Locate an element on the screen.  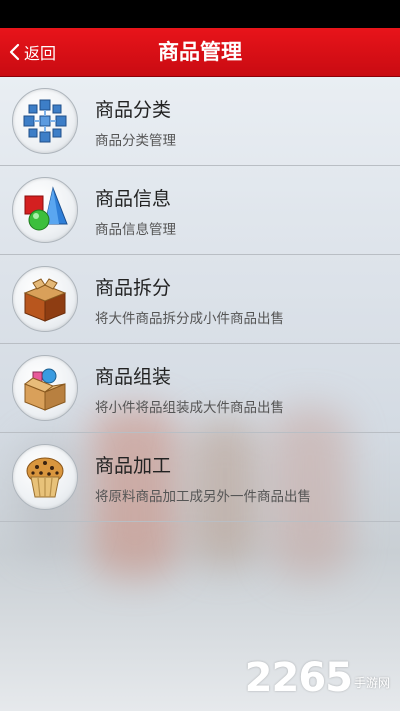
menu-item-title: 商品拆分 is located at coordinates (133, 288).